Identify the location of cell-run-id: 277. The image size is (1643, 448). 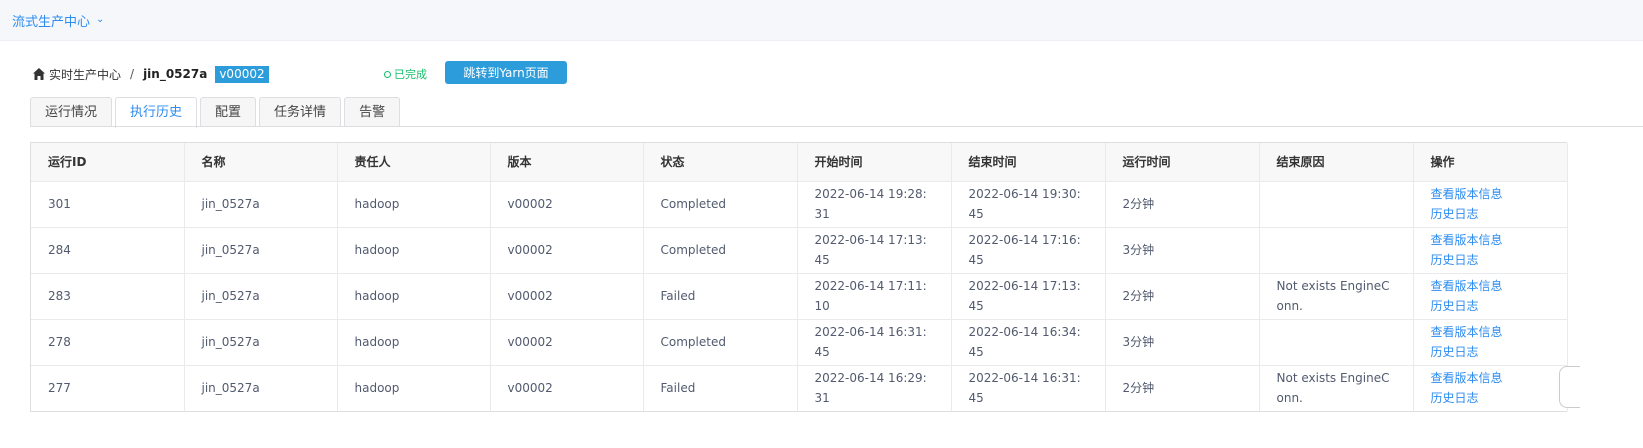
(108, 388).